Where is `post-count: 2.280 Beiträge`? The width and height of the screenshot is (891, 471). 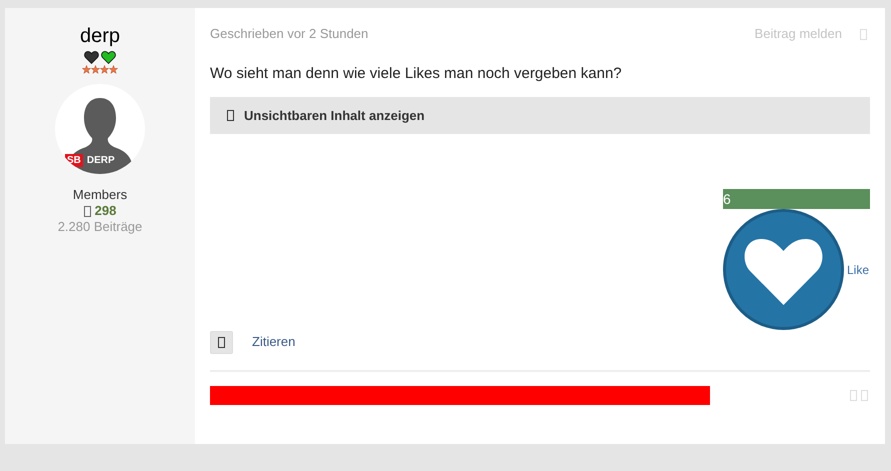
post-count: 2.280 Beiträge is located at coordinates (100, 227).